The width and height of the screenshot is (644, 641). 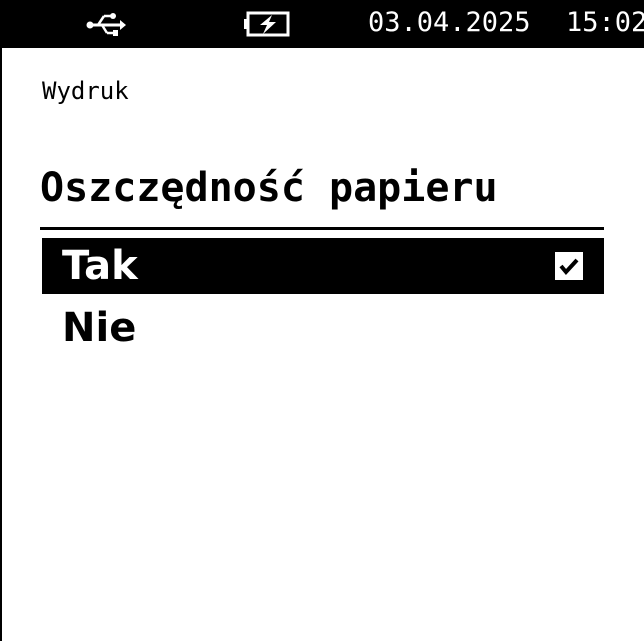 I want to click on battery-charging-icon, so click(x=267, y=24).